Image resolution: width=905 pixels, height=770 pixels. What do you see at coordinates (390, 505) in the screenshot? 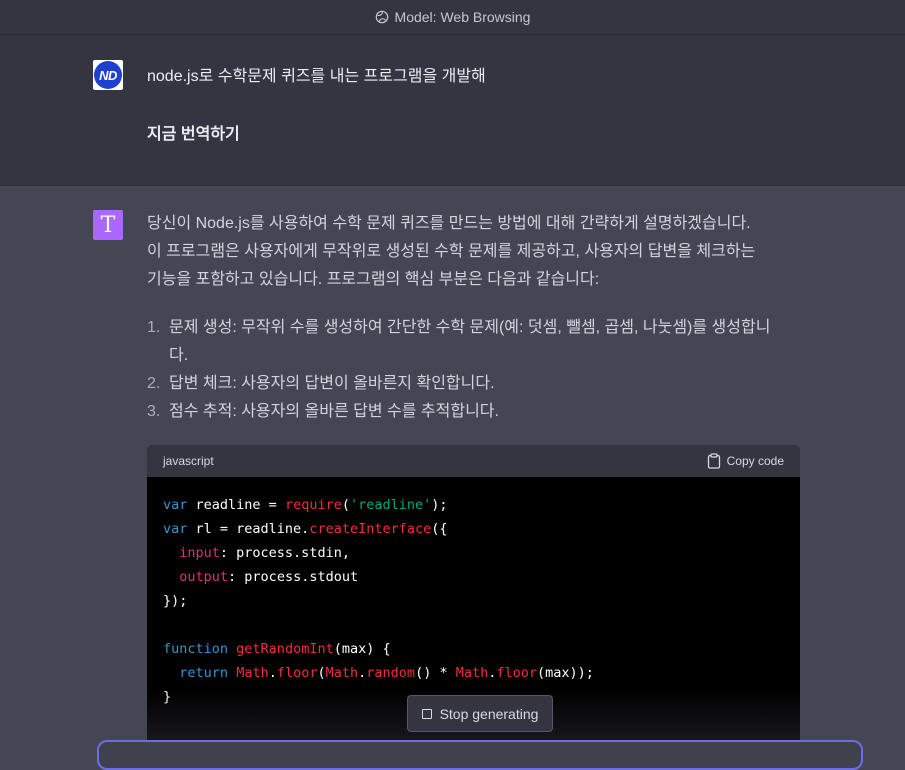
I see `code-token: 'readline'` at bounding box center [390, 505].